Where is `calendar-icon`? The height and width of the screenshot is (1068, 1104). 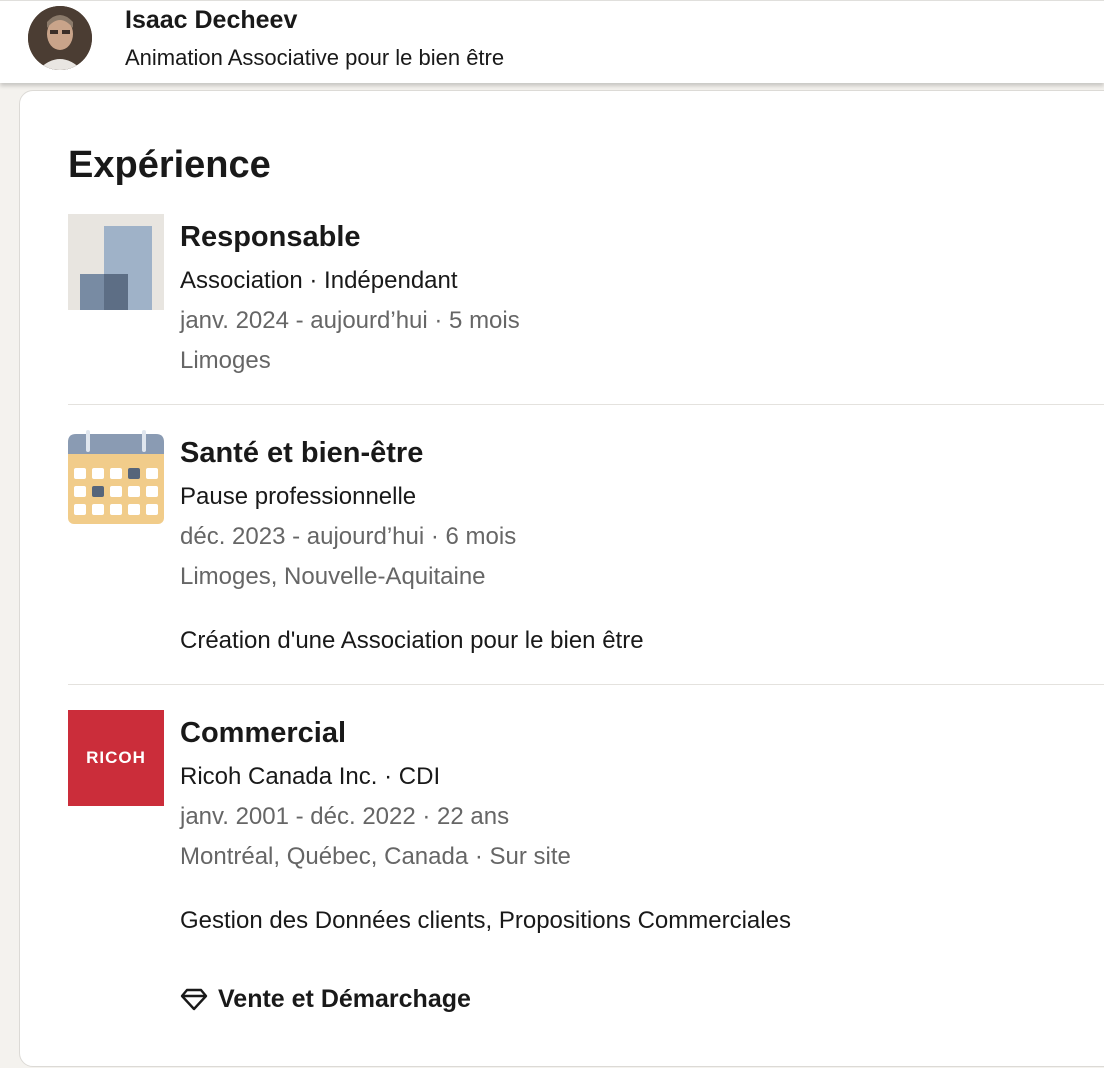 calendar-icon is located at coordinates (116, 478).